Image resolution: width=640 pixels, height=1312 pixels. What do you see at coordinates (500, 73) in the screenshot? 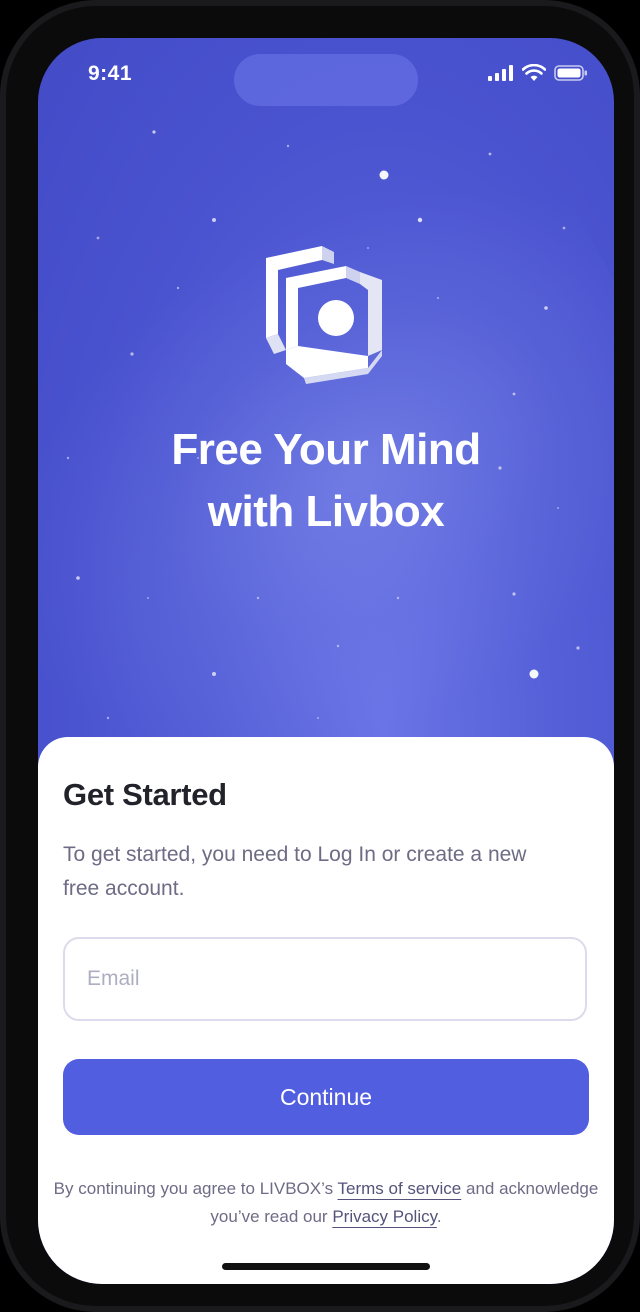
I see `signal-icon` at bounding box center [500, 73].